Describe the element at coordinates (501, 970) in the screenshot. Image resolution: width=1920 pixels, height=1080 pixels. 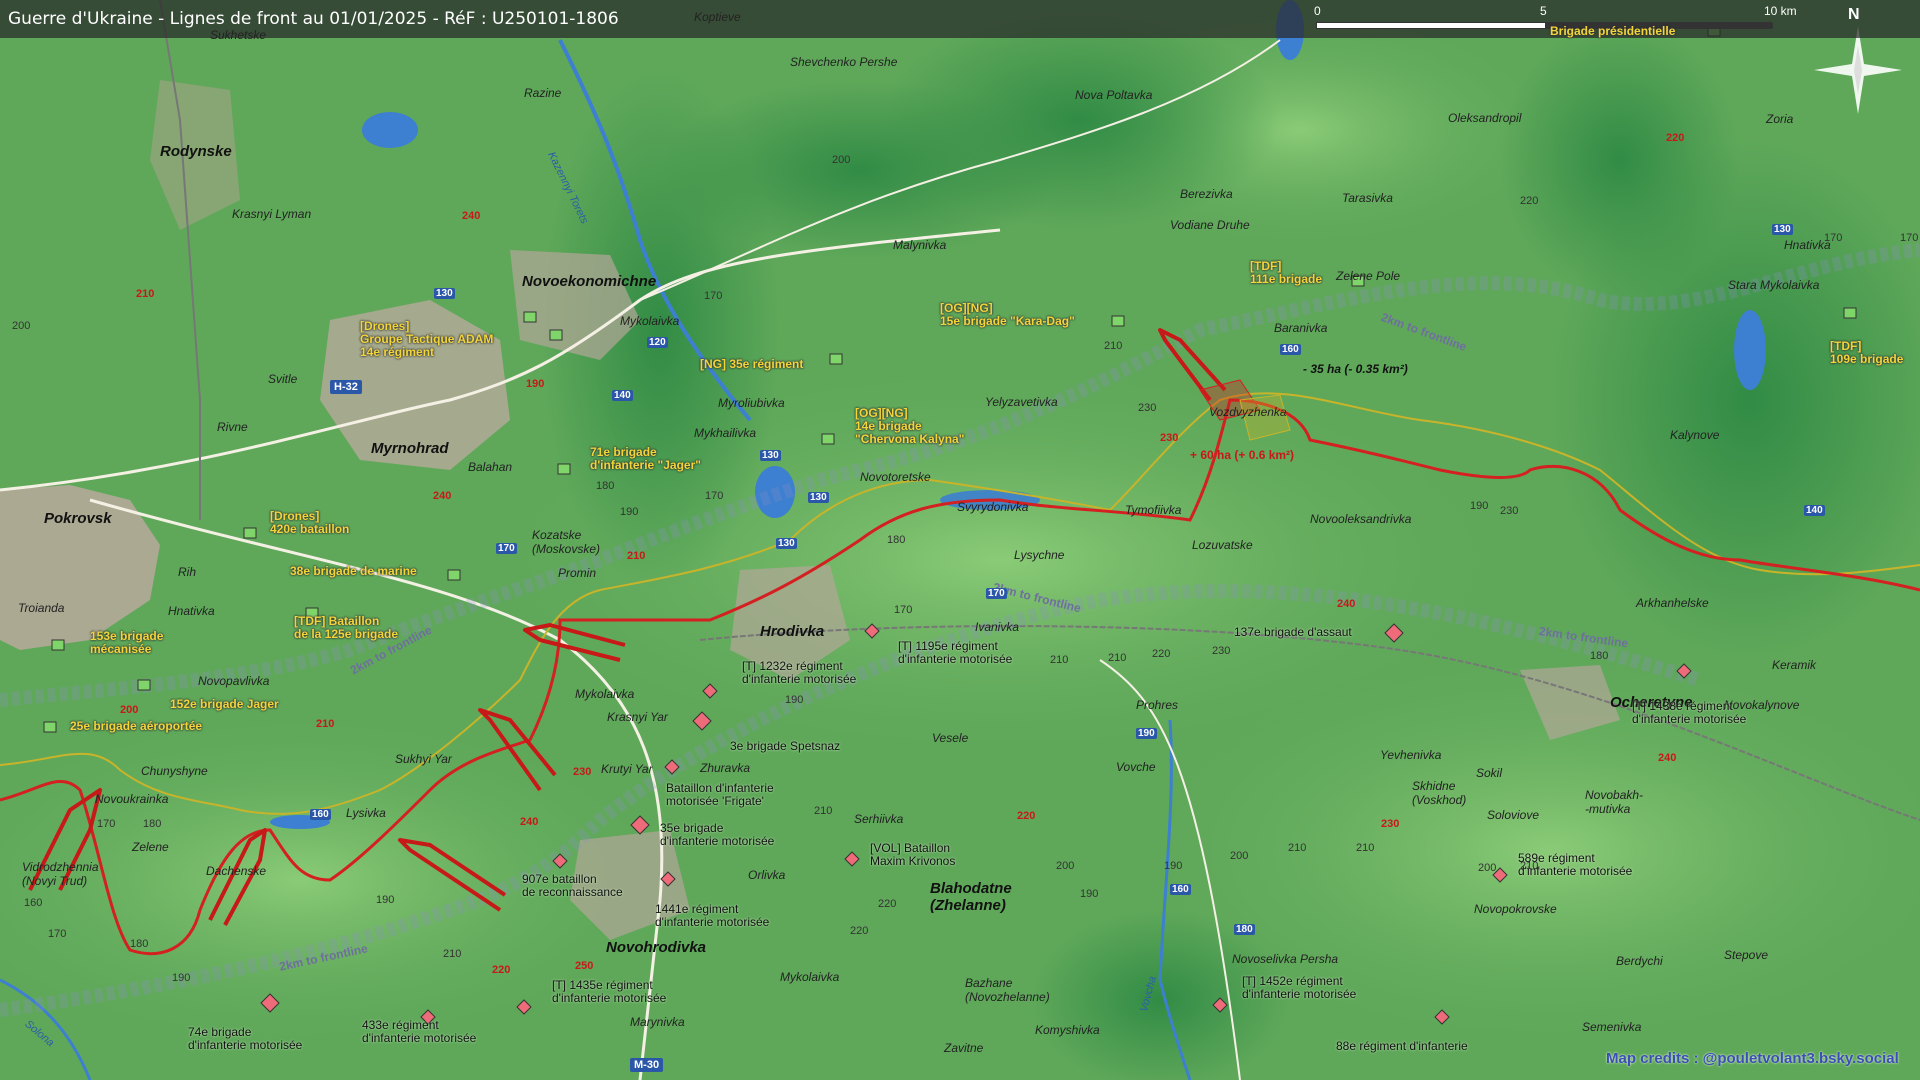
I see `altitudes-red-r17-label: 220` at that location.